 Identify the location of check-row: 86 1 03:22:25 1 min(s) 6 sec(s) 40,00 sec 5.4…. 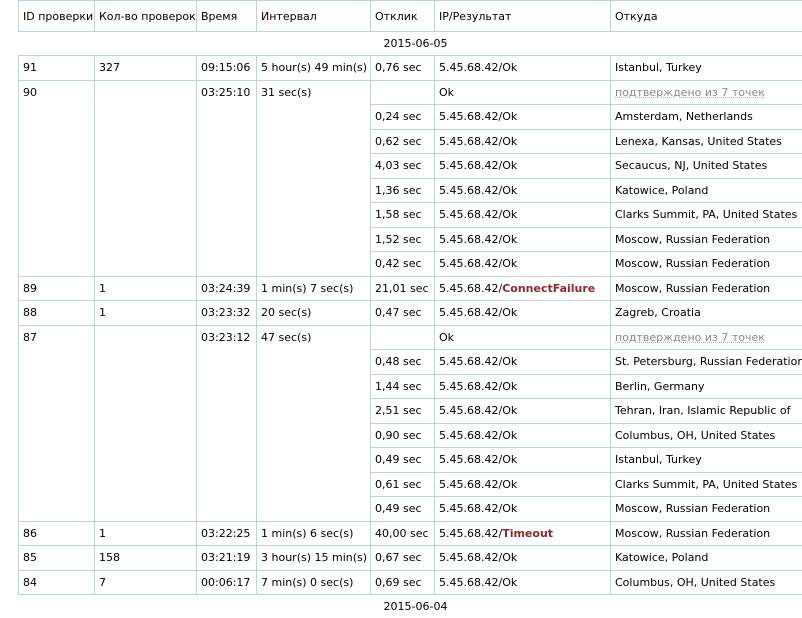
(410, 533).